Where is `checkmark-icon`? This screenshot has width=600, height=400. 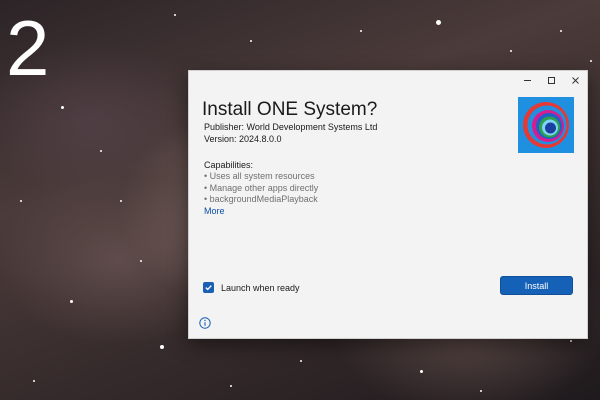
checkmark-icon is located at coordinates (208, 288).